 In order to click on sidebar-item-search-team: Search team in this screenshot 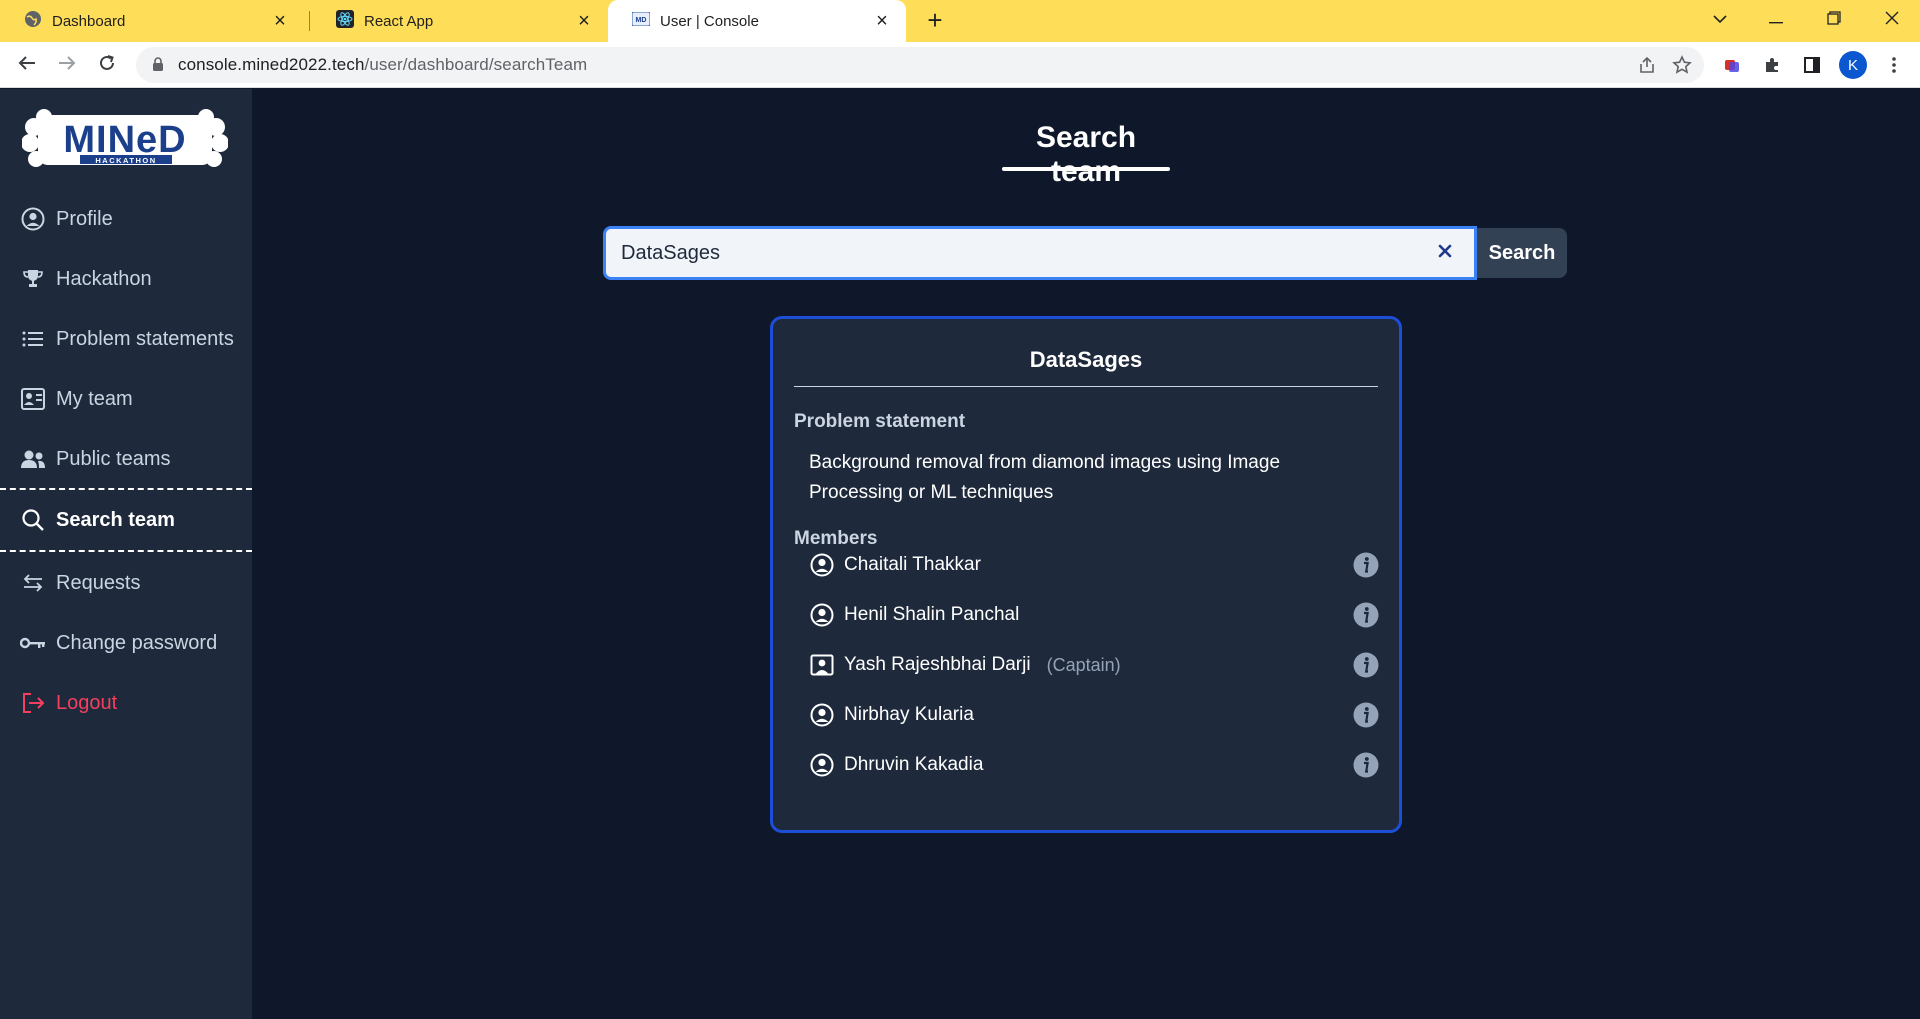, I will do `click(126, 520)`.